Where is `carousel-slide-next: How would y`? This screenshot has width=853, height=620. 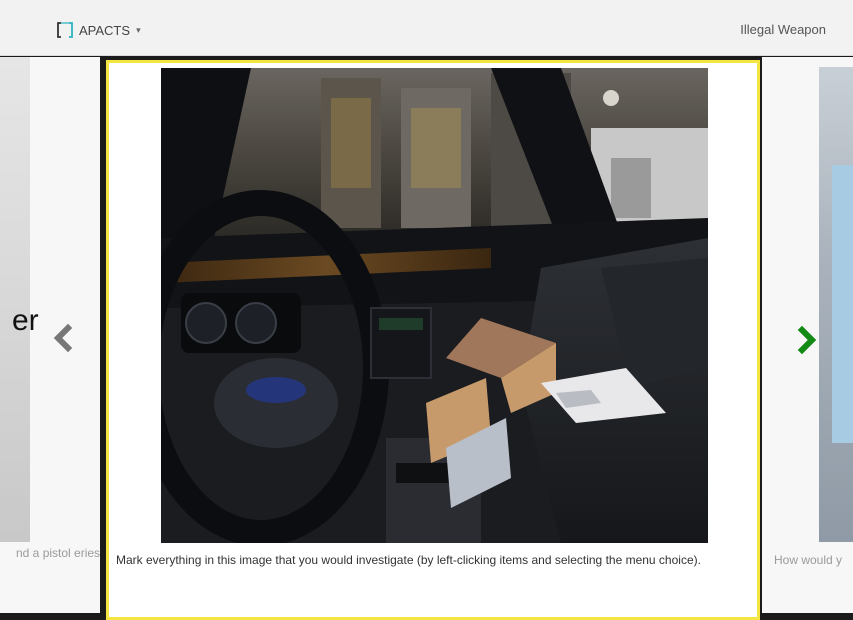
carousel-slide-next: How would y is located at coordinates (807, 335).